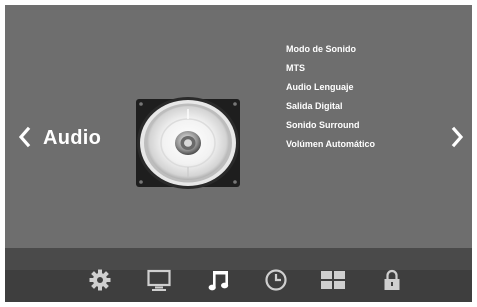 Image resolution: width=477 pixels, height=307 pixels. What do you see at coordinates (333, 280) in the screenshot?
I see `grid-icon` at bounding box center [333, 280].